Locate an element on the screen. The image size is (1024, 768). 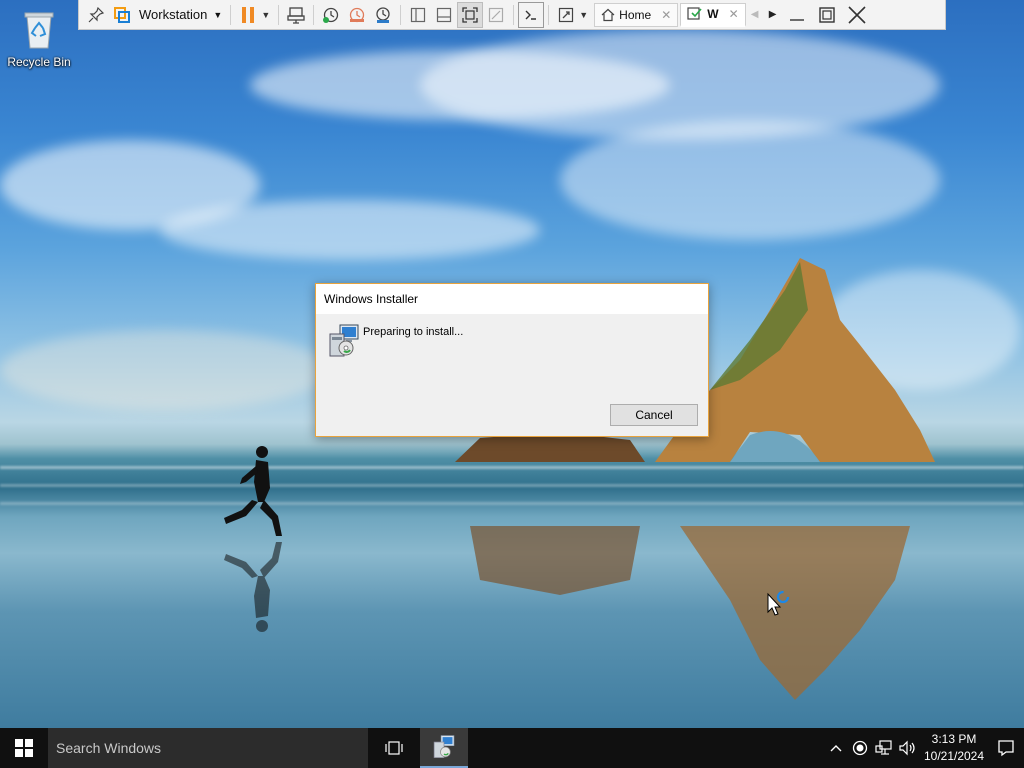
tab-scroll-right-icon: ▶ is located at coordinates (773, 15).